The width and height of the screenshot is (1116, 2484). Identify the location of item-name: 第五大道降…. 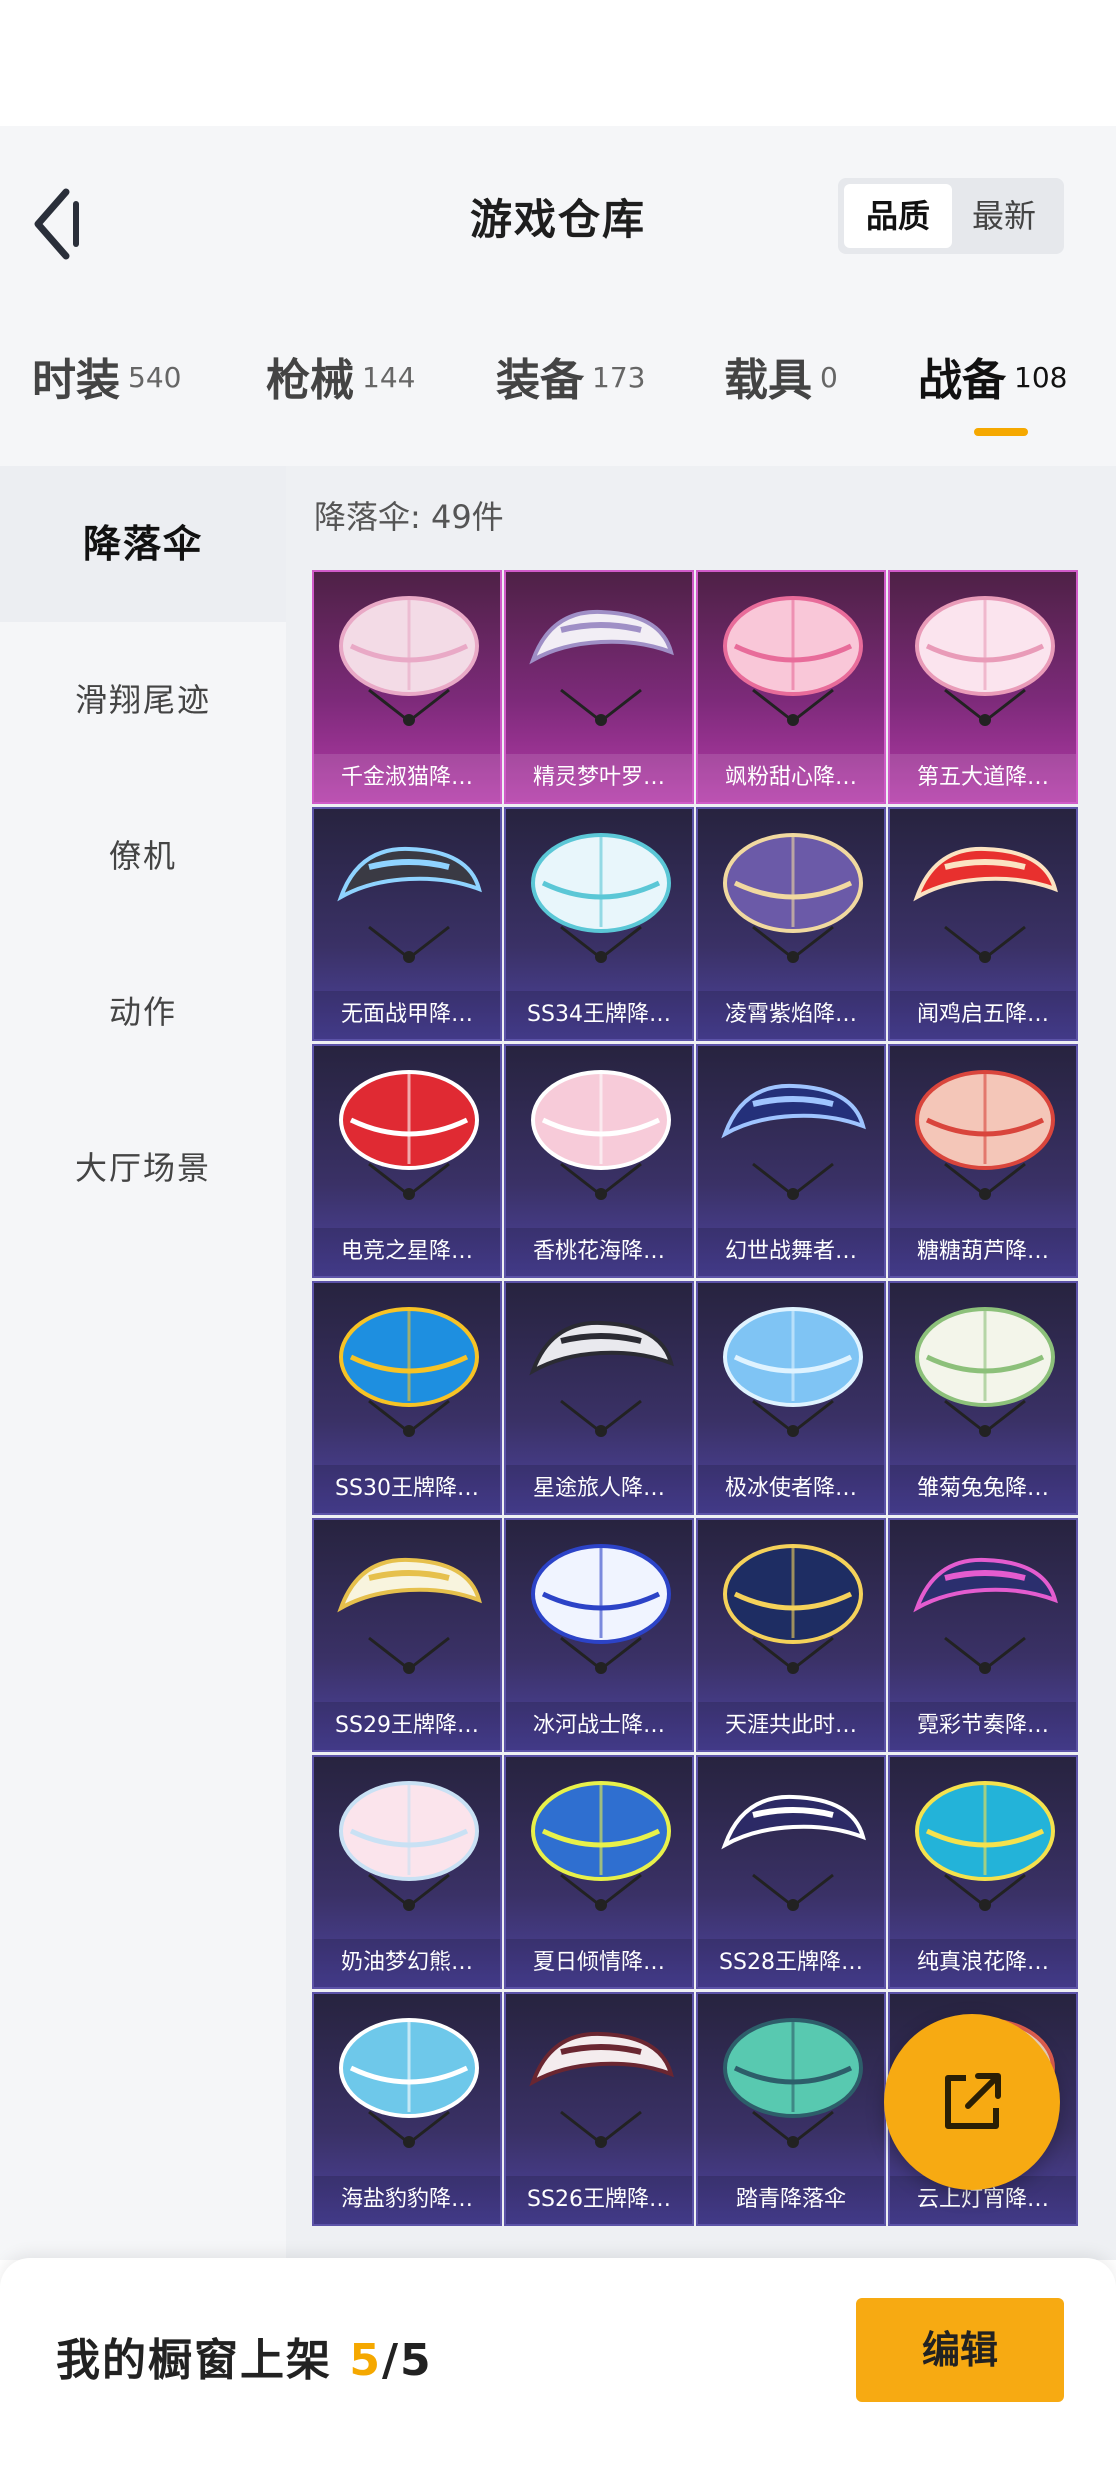
(983, 778).